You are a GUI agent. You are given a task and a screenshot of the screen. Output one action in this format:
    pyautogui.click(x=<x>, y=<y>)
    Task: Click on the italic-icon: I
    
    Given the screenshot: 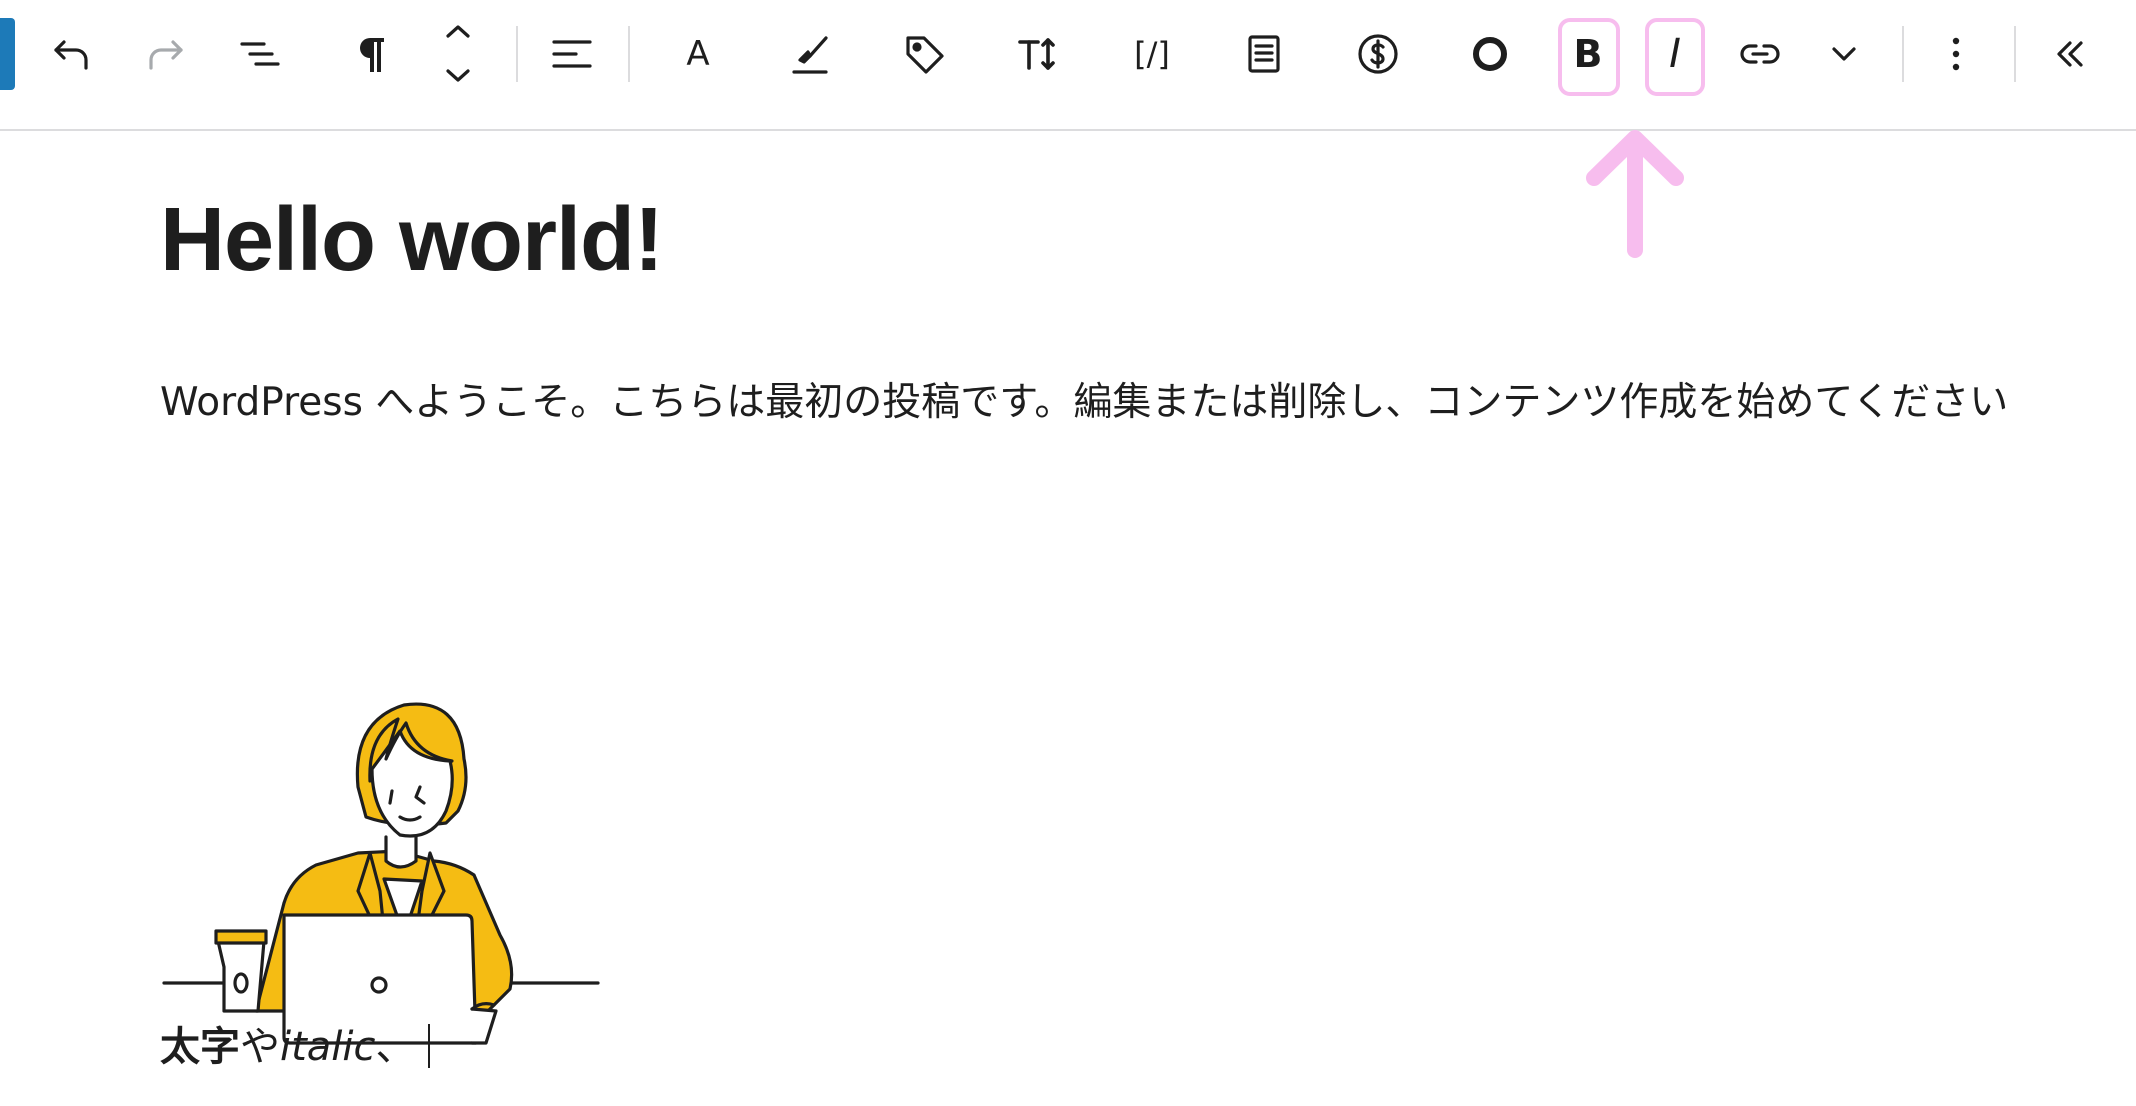 What is the action you would take?
    pyautogui.click(x=1675, y=54)
    